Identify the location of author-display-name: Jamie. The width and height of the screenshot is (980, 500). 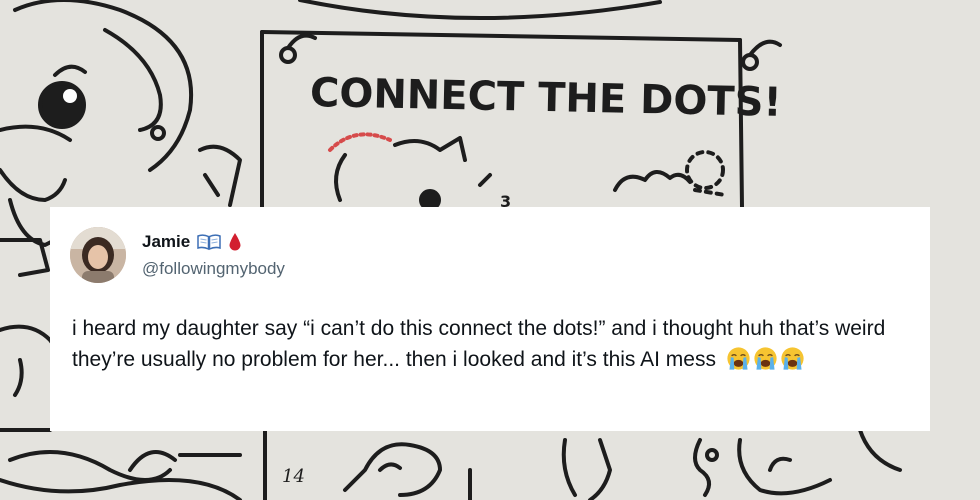
(166, 242).